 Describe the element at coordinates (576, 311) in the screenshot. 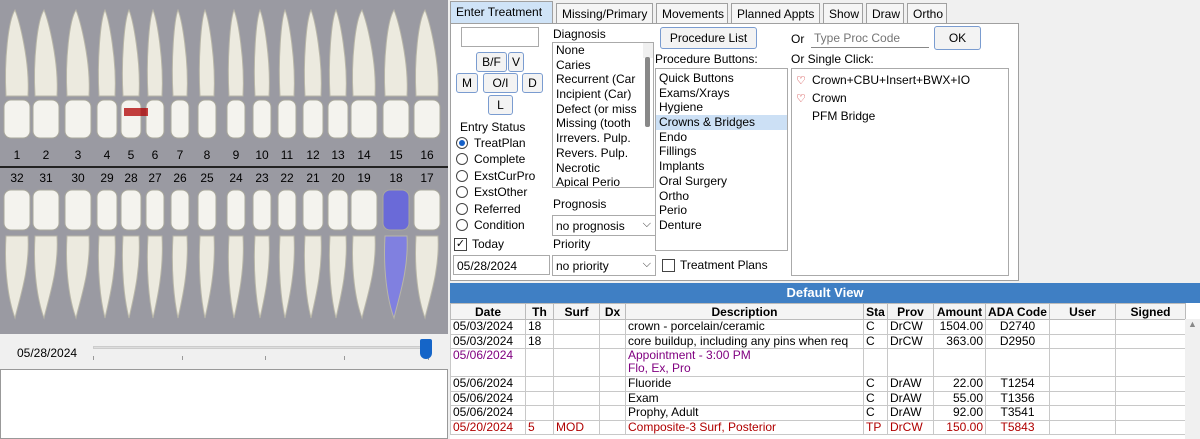

I see `grid-column-header: Surf` at that location.